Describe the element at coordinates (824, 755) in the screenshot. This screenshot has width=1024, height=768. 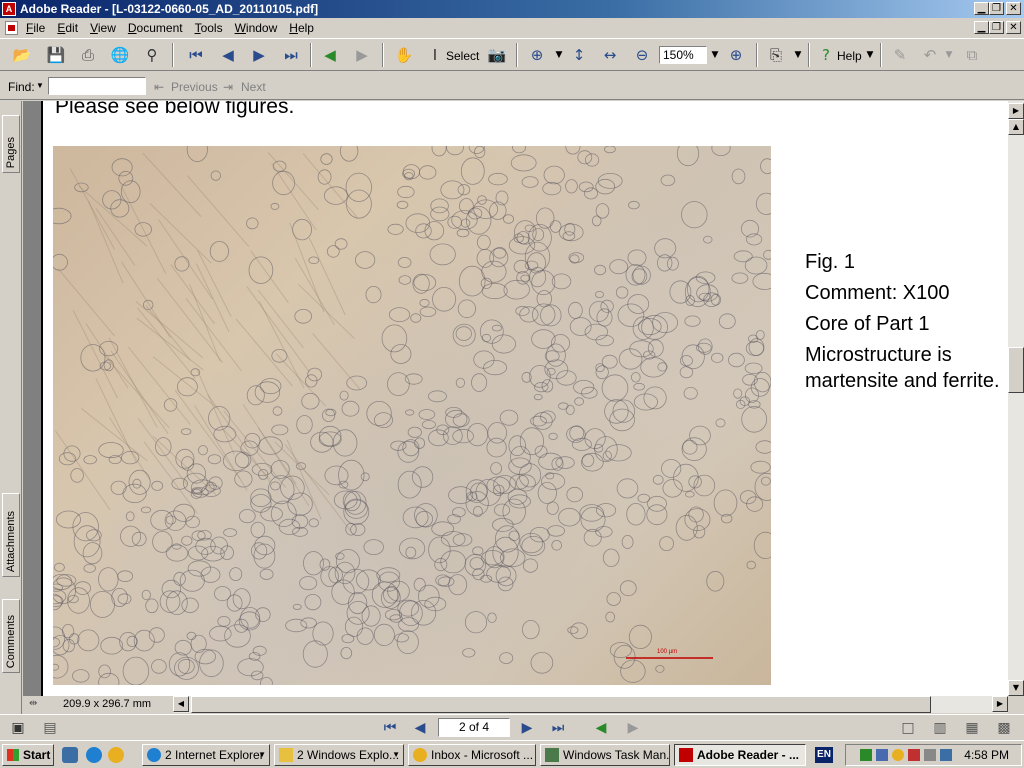
I see `language-indicator: EN` at that location.